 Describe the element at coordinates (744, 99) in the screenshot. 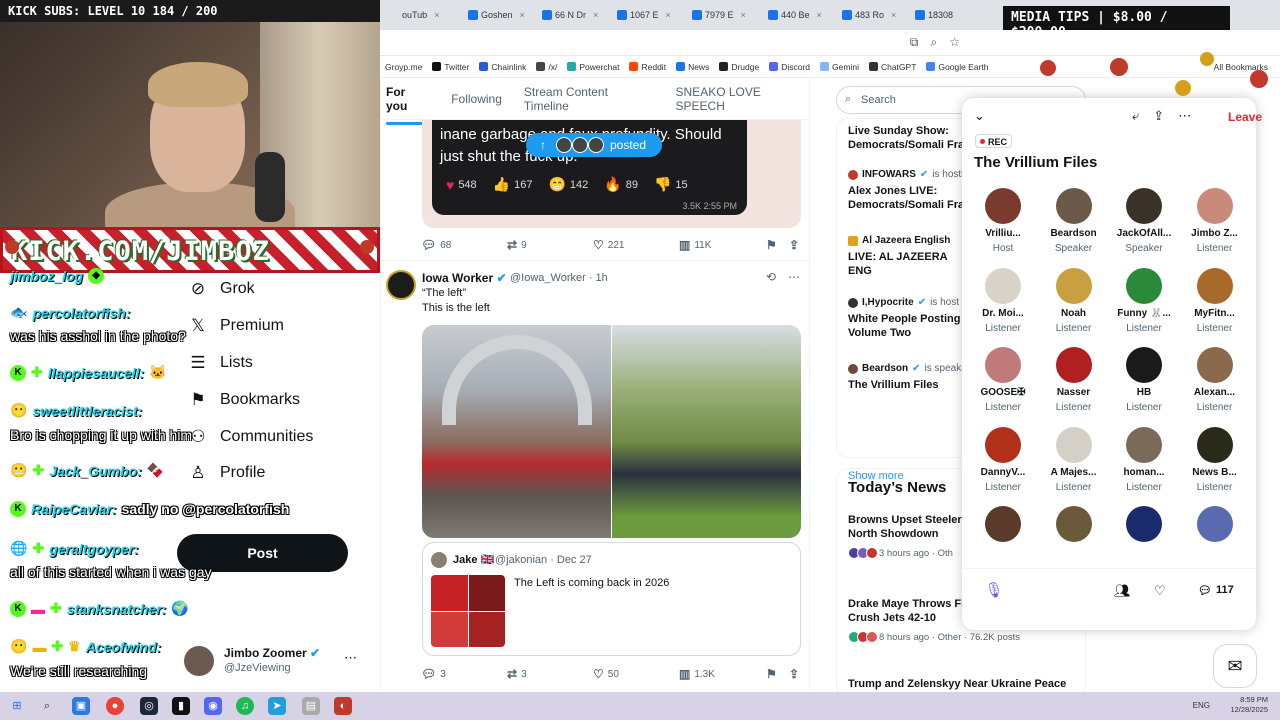

I see `tab-sneako-love-speech: SNEAKO LOVE SPEECH` at that location.